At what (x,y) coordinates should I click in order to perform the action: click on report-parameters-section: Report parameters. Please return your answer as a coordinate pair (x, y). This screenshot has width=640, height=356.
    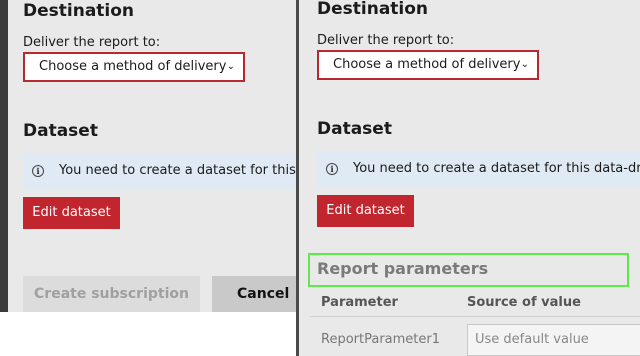
    Looking at the image, I should click on (468, 270).